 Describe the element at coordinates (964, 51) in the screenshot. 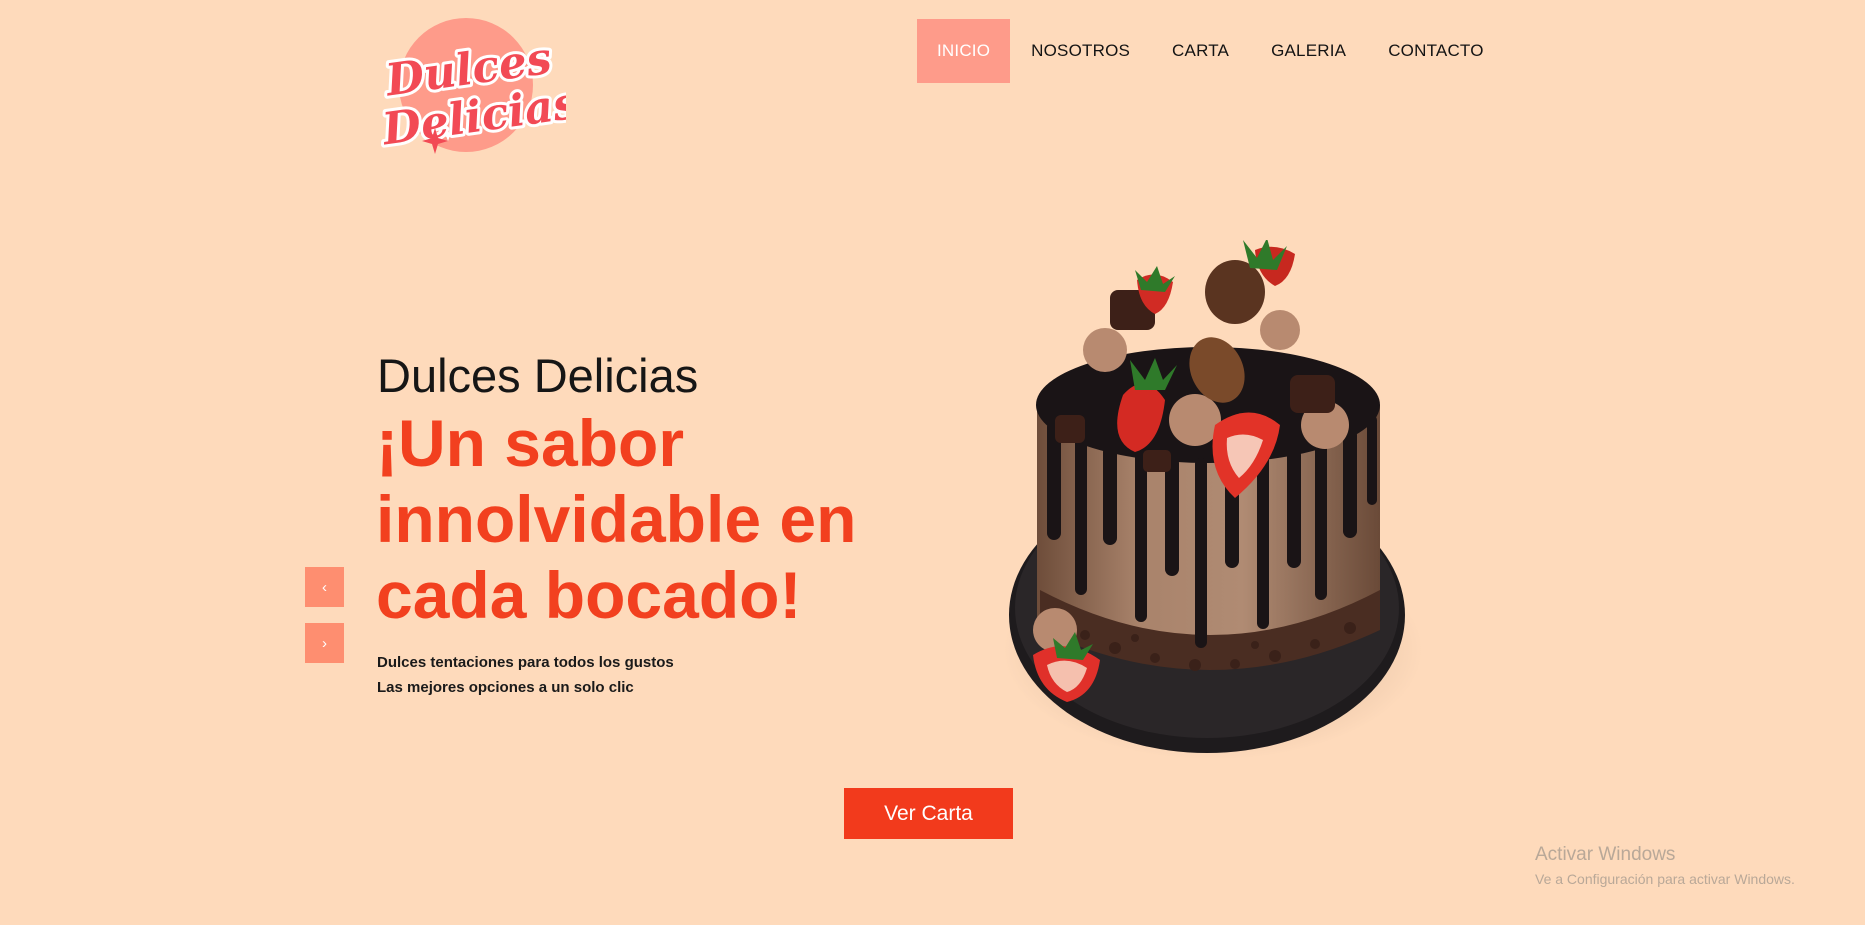

I see `nav-item-inicio: INICIO` at that location.